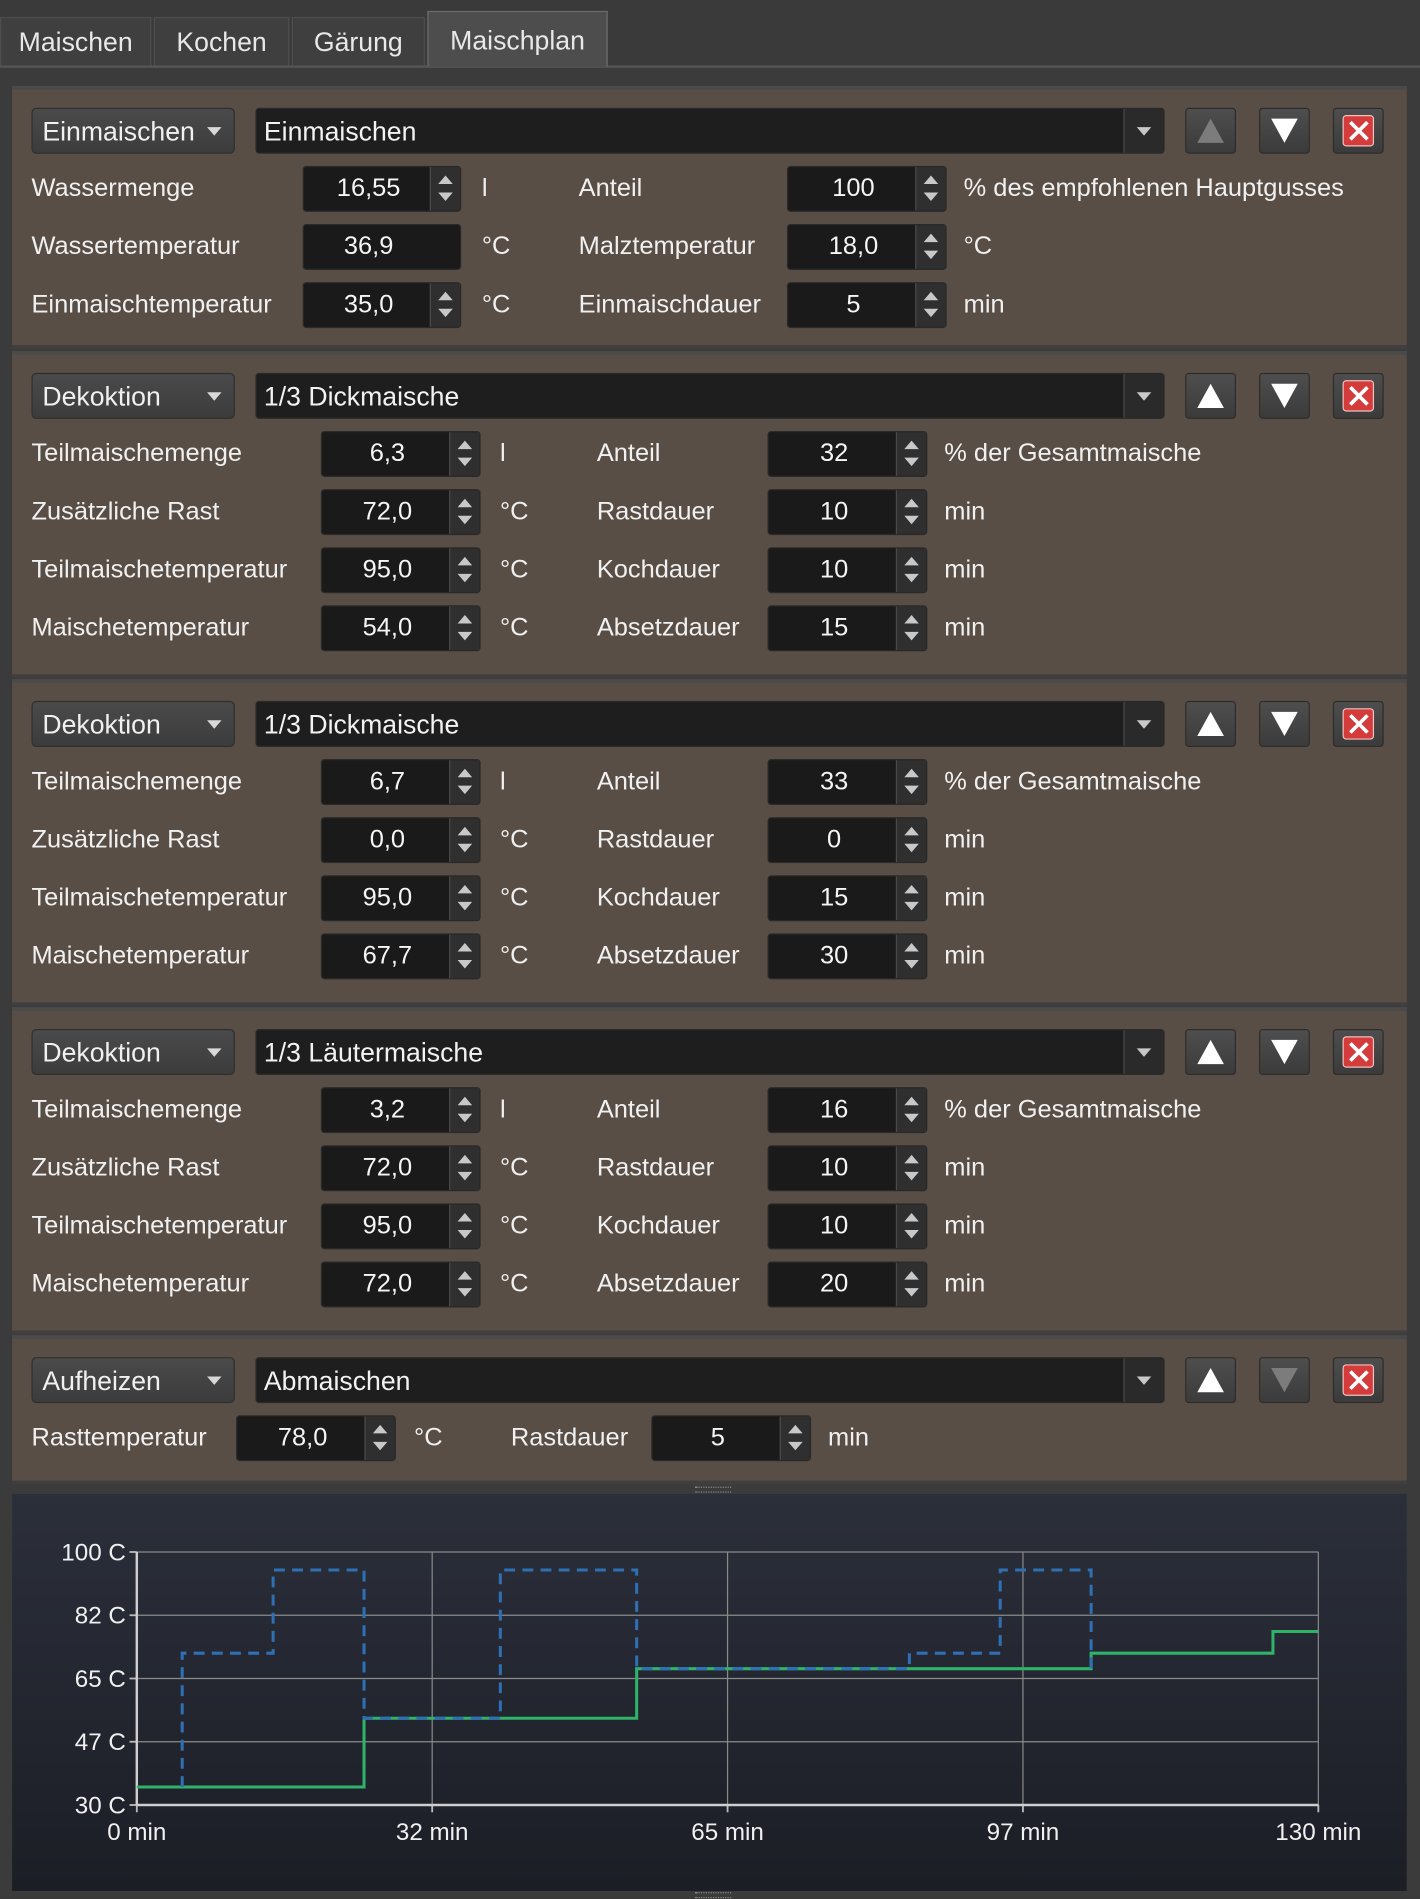 The height and width of the screenshot is (1899, 1420). What do you see at coordinates (133, 130) in the screenshot?
I see `step-type-dropdown: Einmaischen` at bounding box center [133, 130].